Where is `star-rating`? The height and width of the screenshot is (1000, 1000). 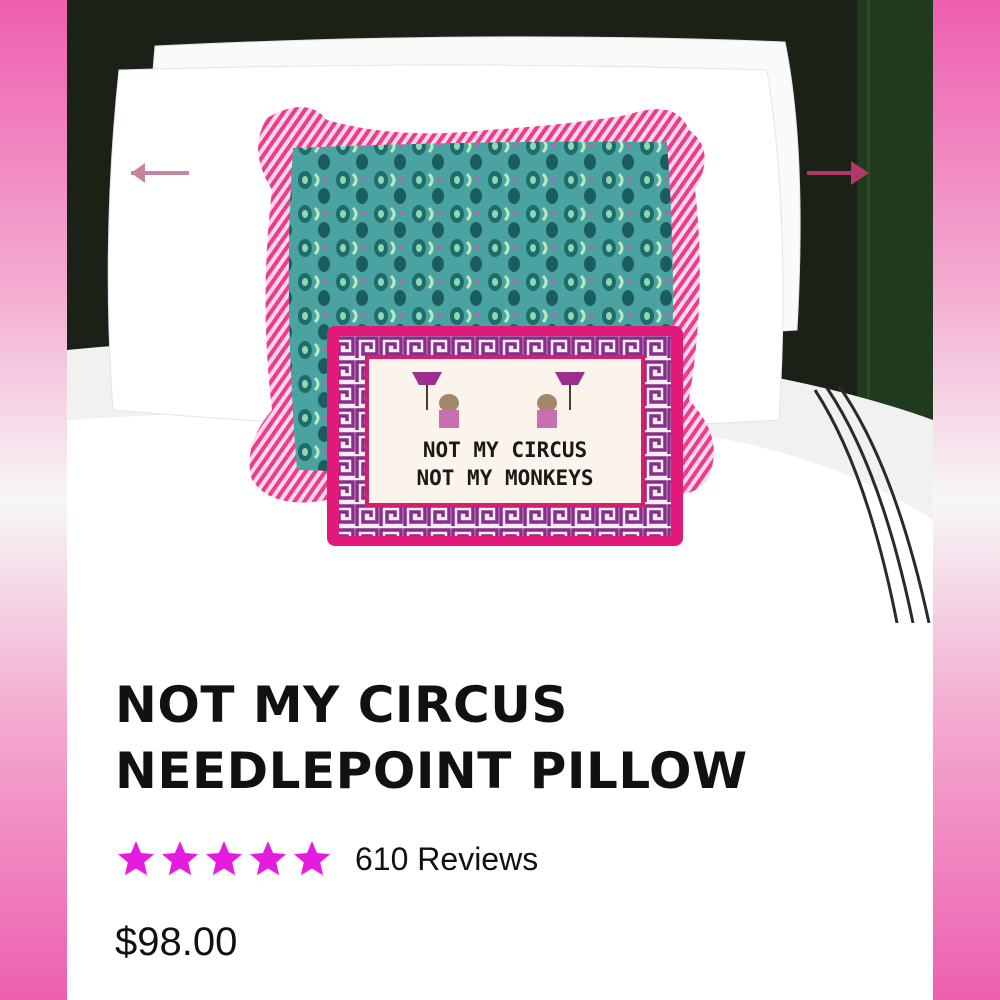
star-rating is located at coordinates (224, 859).